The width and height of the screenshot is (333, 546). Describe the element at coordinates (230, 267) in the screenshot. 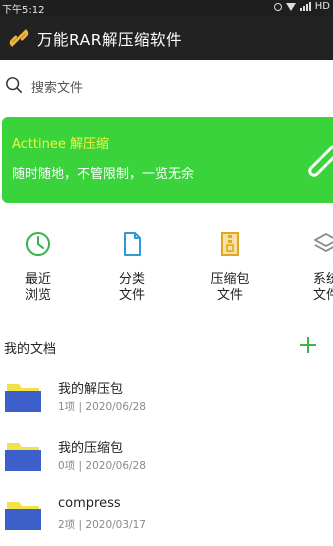

I see `category-archives: 压缩包 文件` at that location.